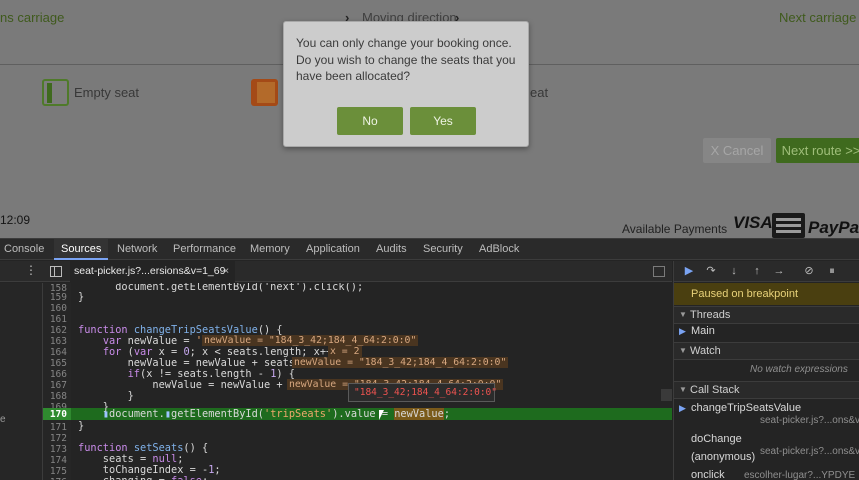 The image size is (859, 480). I want to click on cancel-button: X Cancel, so click(737, 150).